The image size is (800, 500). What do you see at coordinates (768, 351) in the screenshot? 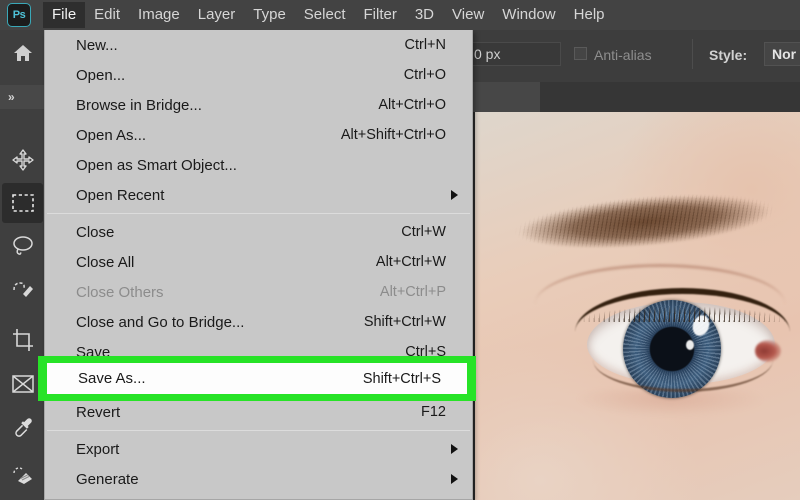
I see `tear-duct` at bounding box center [768, 351].